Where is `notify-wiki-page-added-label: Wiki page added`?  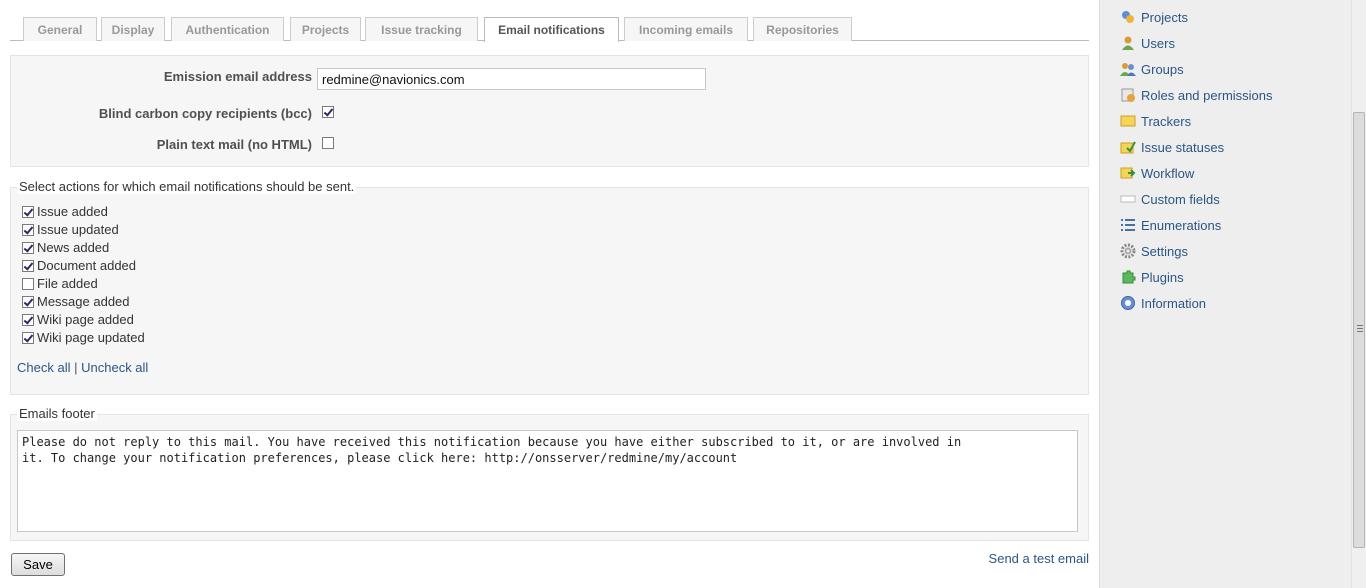
notify-wiki-page-added-label: Wiki page added is located at coordinates (85, 319).